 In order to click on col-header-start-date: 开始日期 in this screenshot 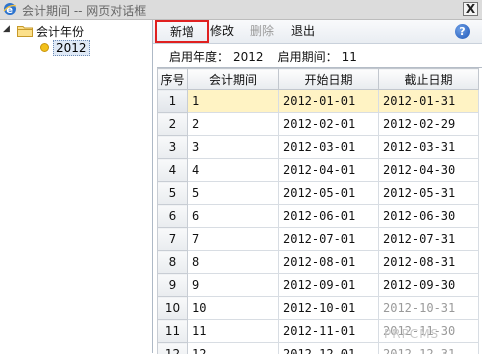, I will do `click(329, 79)`.